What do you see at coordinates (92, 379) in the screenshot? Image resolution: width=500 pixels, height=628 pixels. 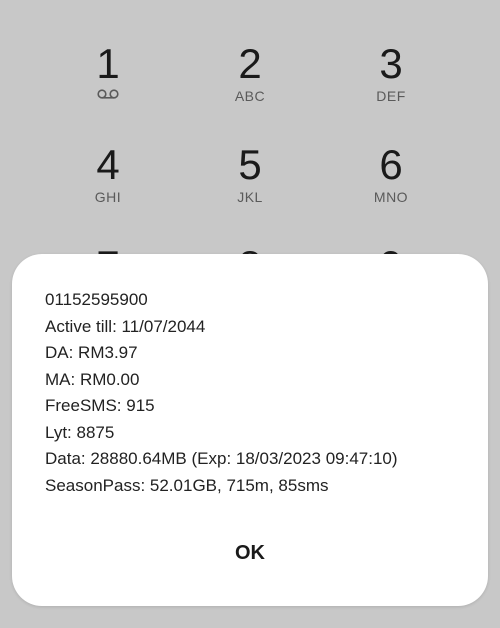 I see `ma-balance-line: MA: RM0.00` at bounding box center [92, 379].